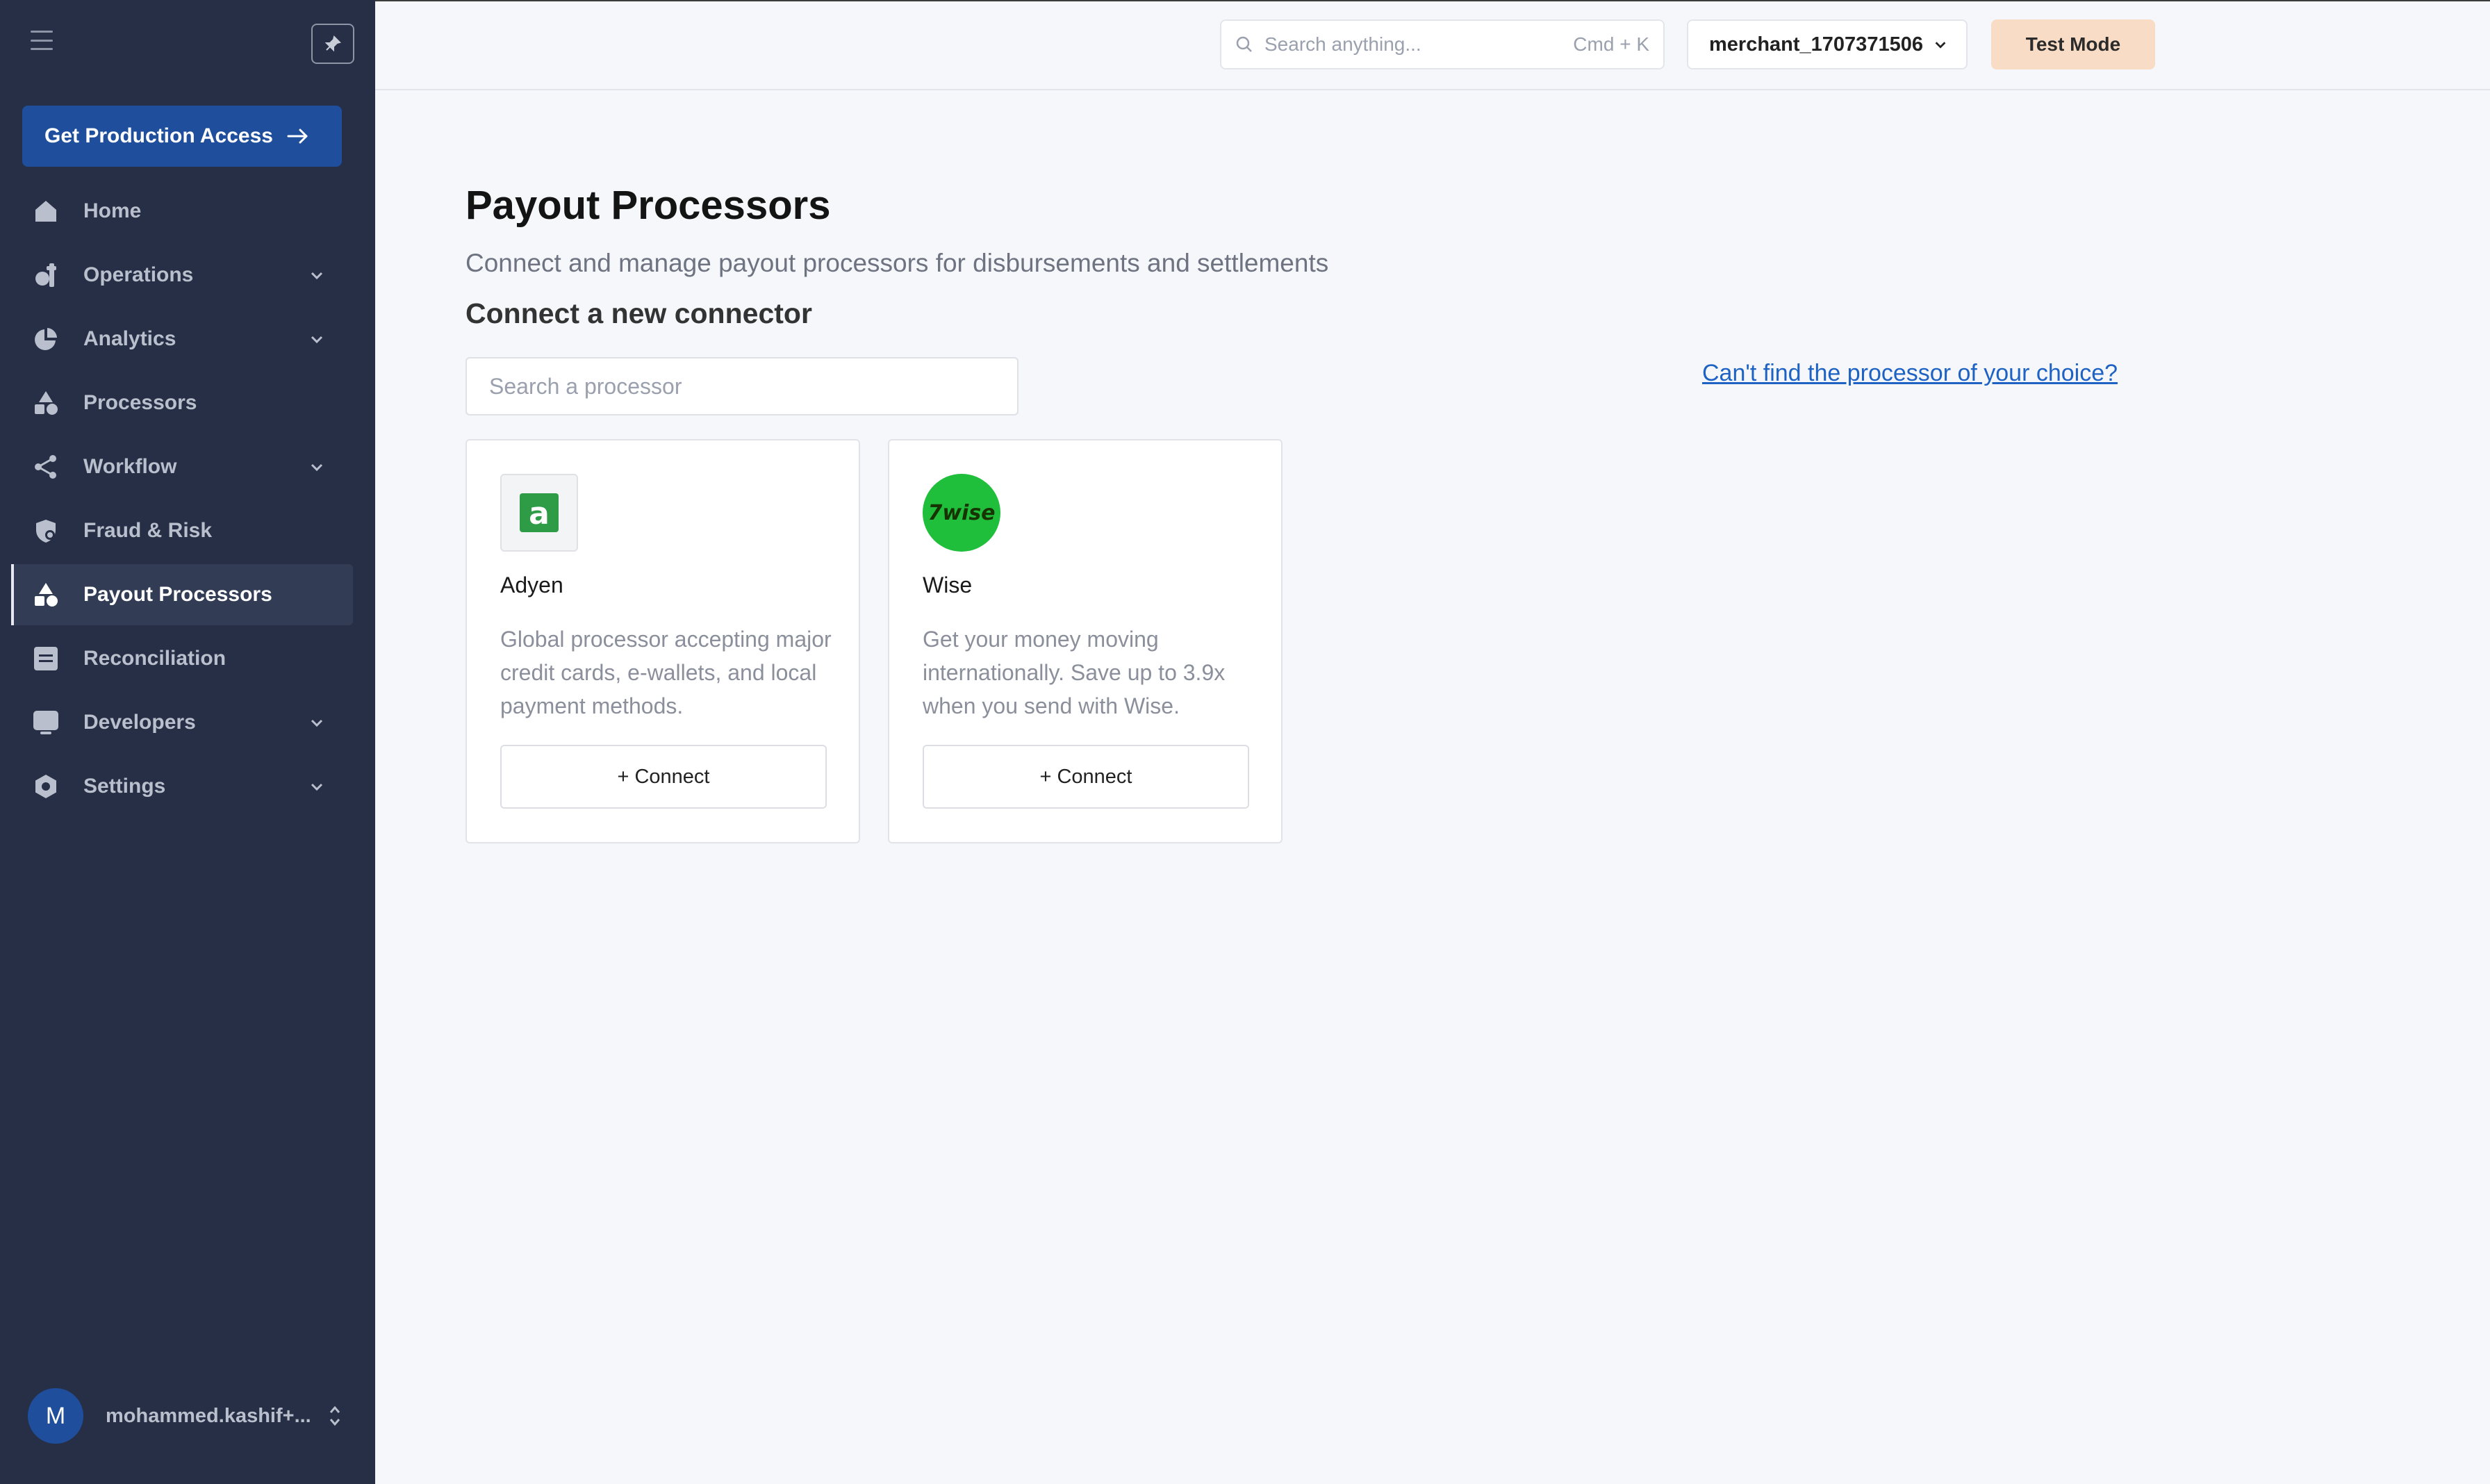  I want to click on adyen-logo: a, so click(539, 513).